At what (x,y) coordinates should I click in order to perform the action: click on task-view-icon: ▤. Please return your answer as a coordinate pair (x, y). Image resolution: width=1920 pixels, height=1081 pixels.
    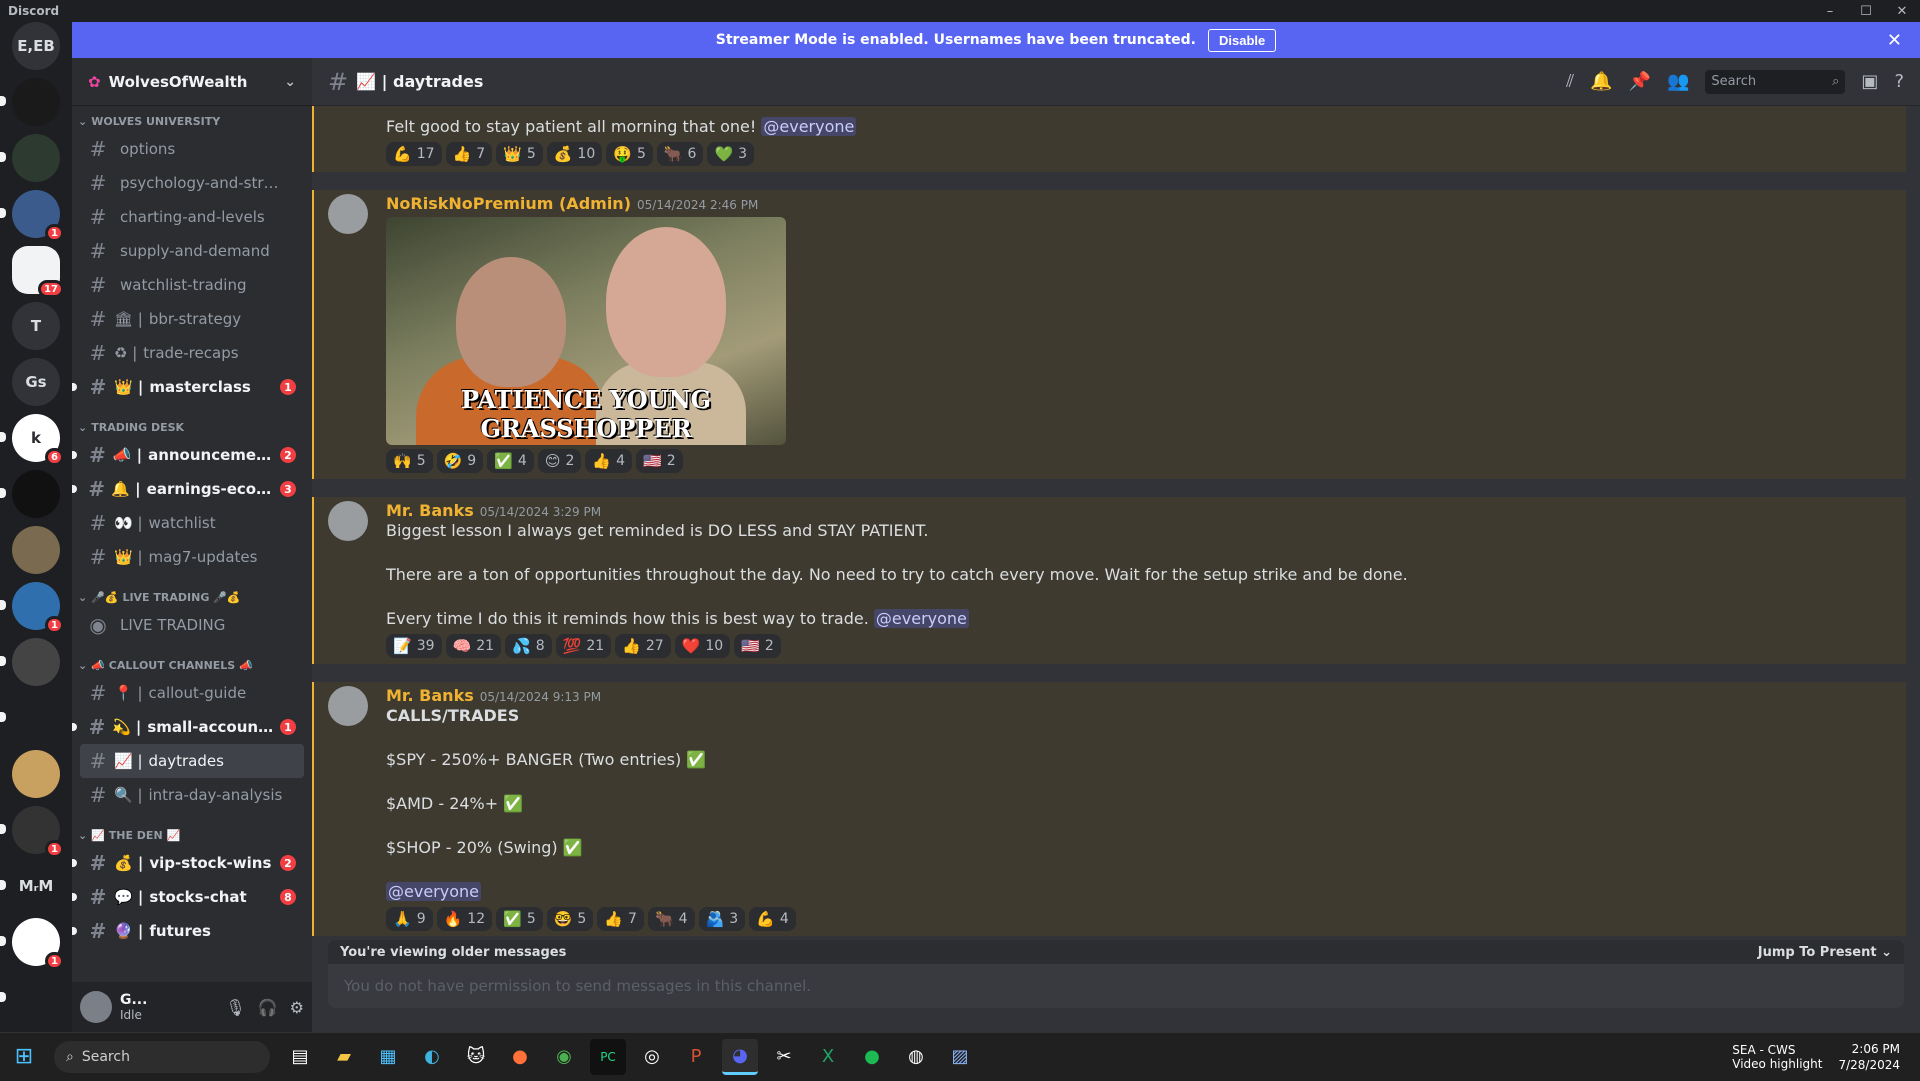
    Looking at the image, I should click on (300, 1057).